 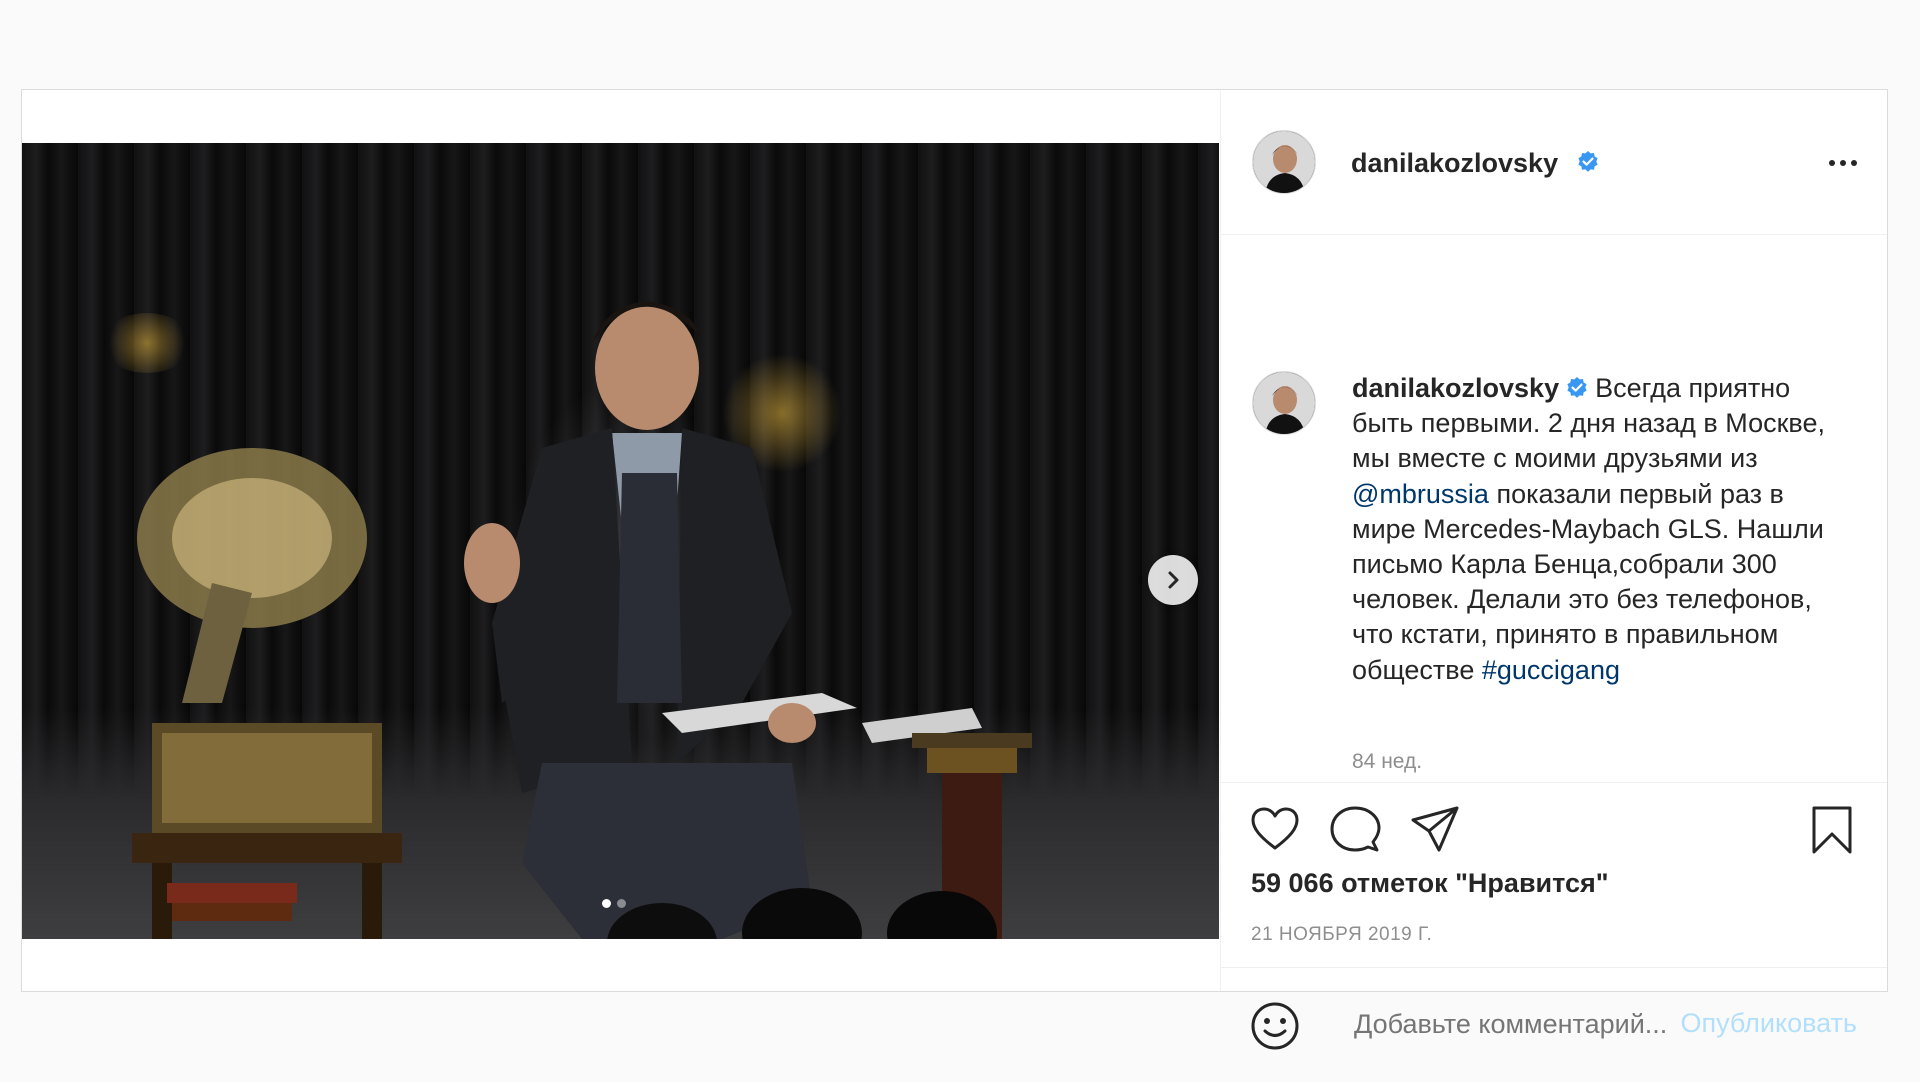 What do you see at coordinates (1832, 163) in the screenshot?
I see `ellipsis-icon` at bounding box center [1832, 163].